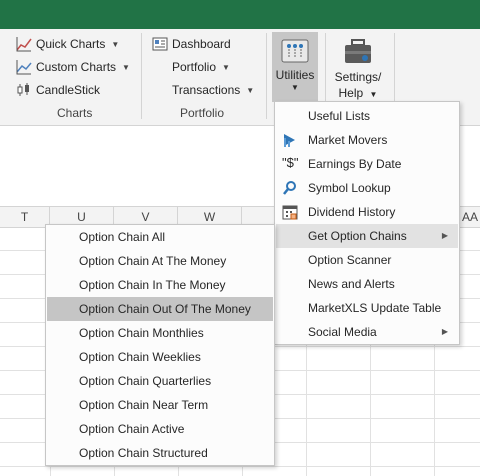 The image size is (480, 476). I want to click on menu-item-label: News and Alerts, so click(351, 284).